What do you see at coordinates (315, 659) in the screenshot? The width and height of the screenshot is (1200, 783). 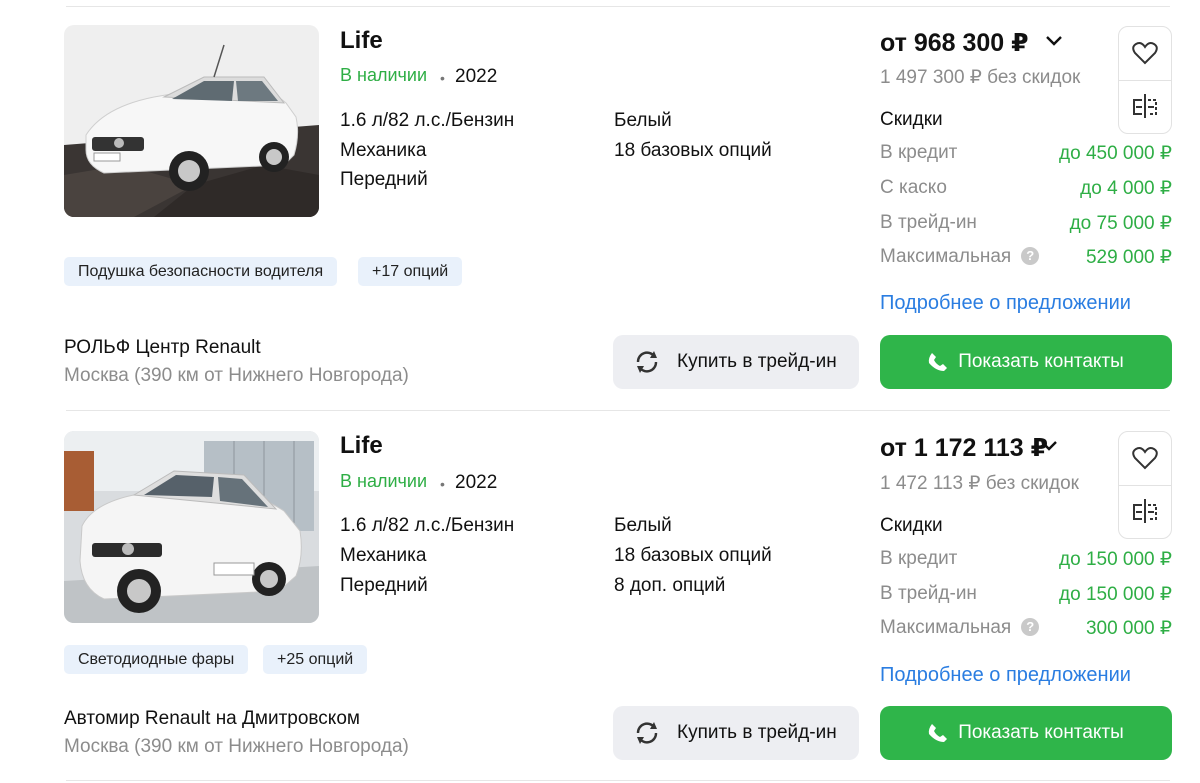 I see `more-options-tag: +25 опций` at bounding box center [315, 659].